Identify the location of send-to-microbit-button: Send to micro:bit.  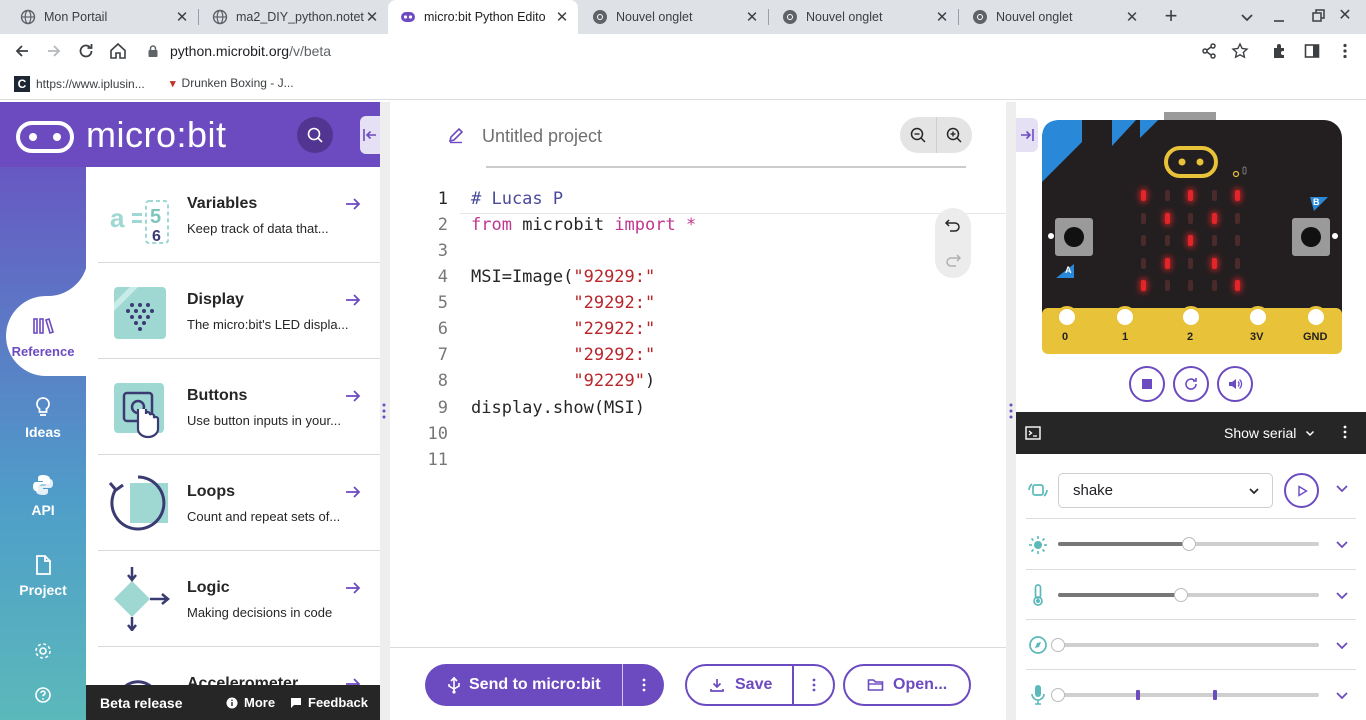
(544, 685).